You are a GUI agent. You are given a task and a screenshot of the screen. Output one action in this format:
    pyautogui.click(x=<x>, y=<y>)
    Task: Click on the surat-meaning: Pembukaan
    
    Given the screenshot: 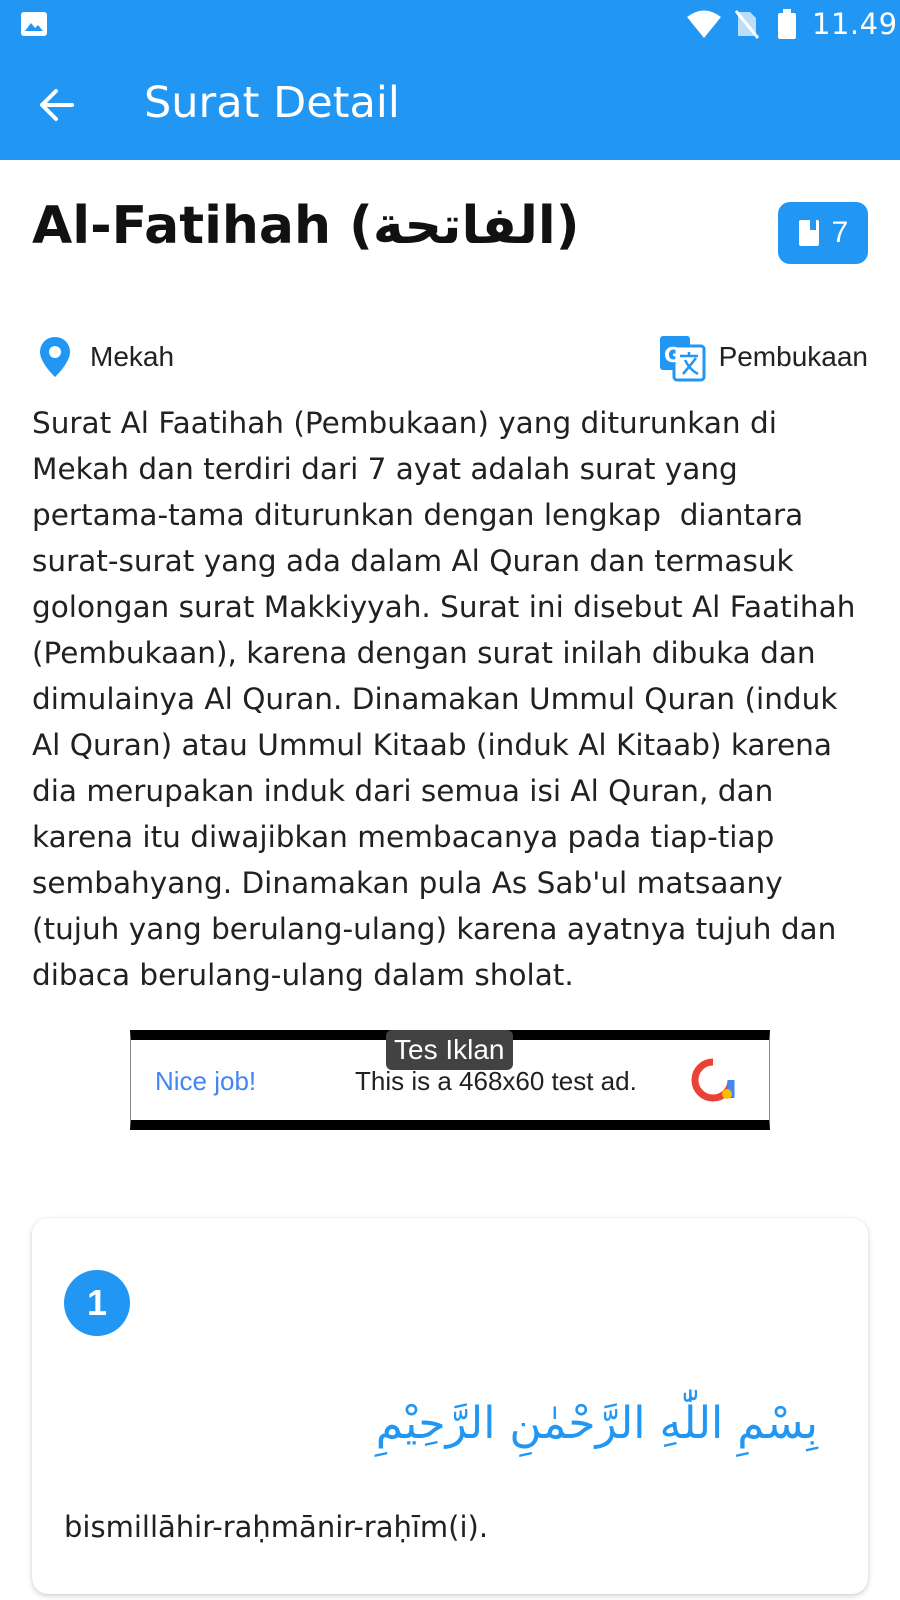 What is the action you would take?
    pyautogui.click(x=793, y=356)
    